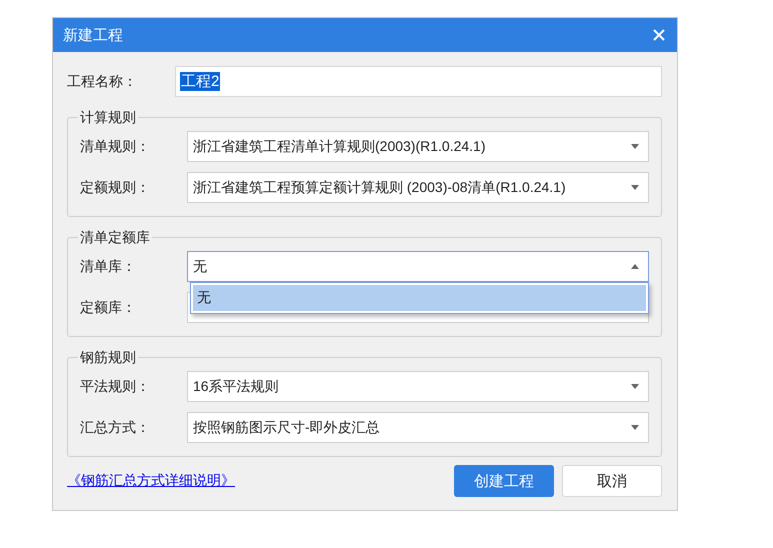 Image resolution: width=773 pixels, height=548 pixels. I want to click on dropdown-field: 按照钢筋图示尺寸-即外皮汇总, so click(418, 427).